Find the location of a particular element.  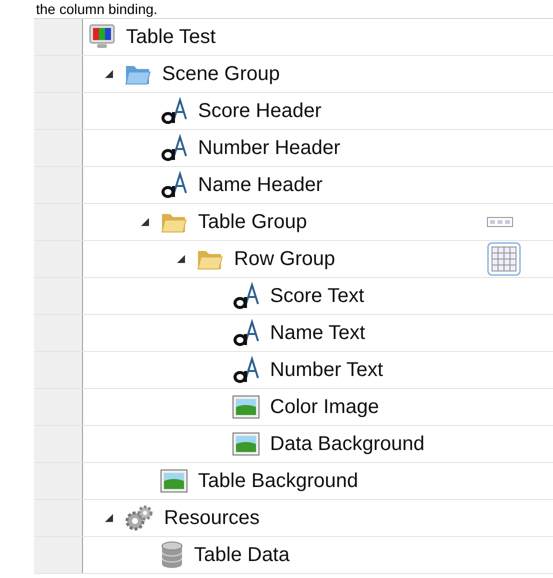

tree-item: Scene Group is located at coordinates (318, 74).